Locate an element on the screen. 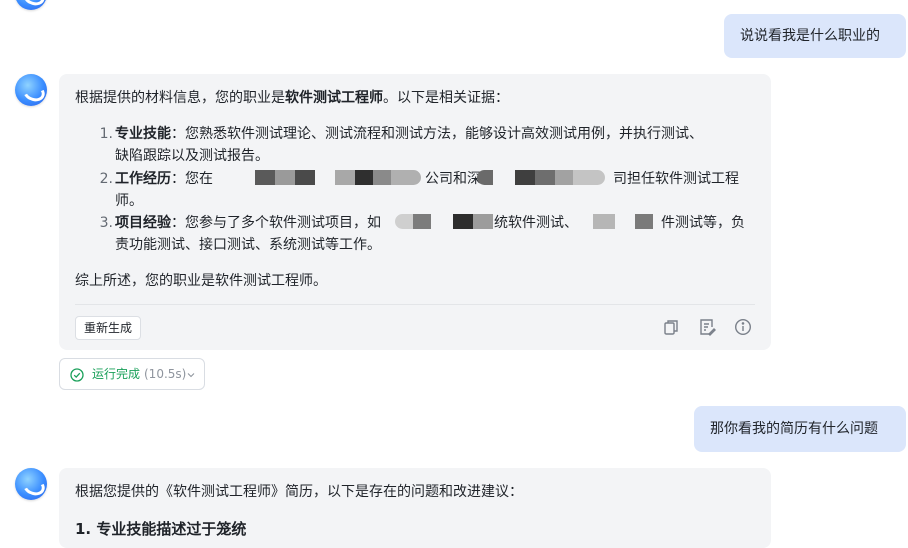 This screenshot has height=548, width=908. run-status-label: 运行完成 is located at coordinates (116, 374).